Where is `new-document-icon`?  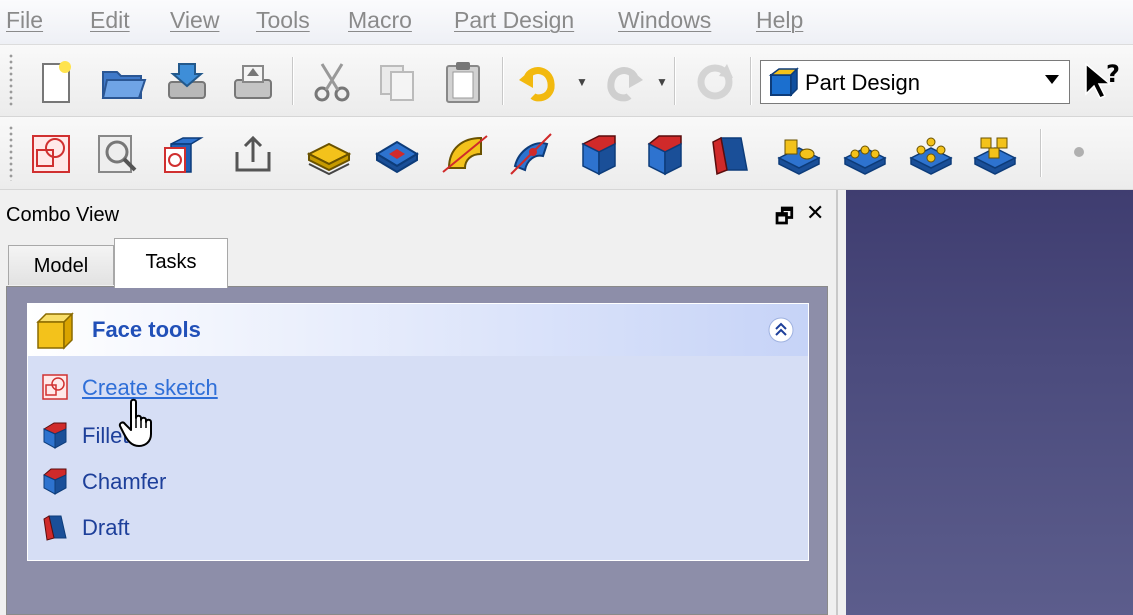 new-document-icon is located at coordinates (56, 82).